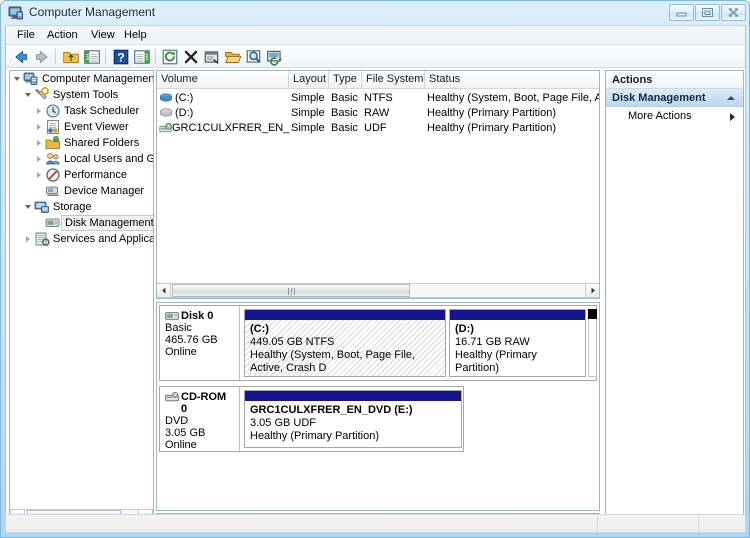 This screenshot has height=538, width=750. What do you see at coordinates (177, 421) in the screenshot?
I see `cdrom0-type: DVD` at bounding box center [177, 421].